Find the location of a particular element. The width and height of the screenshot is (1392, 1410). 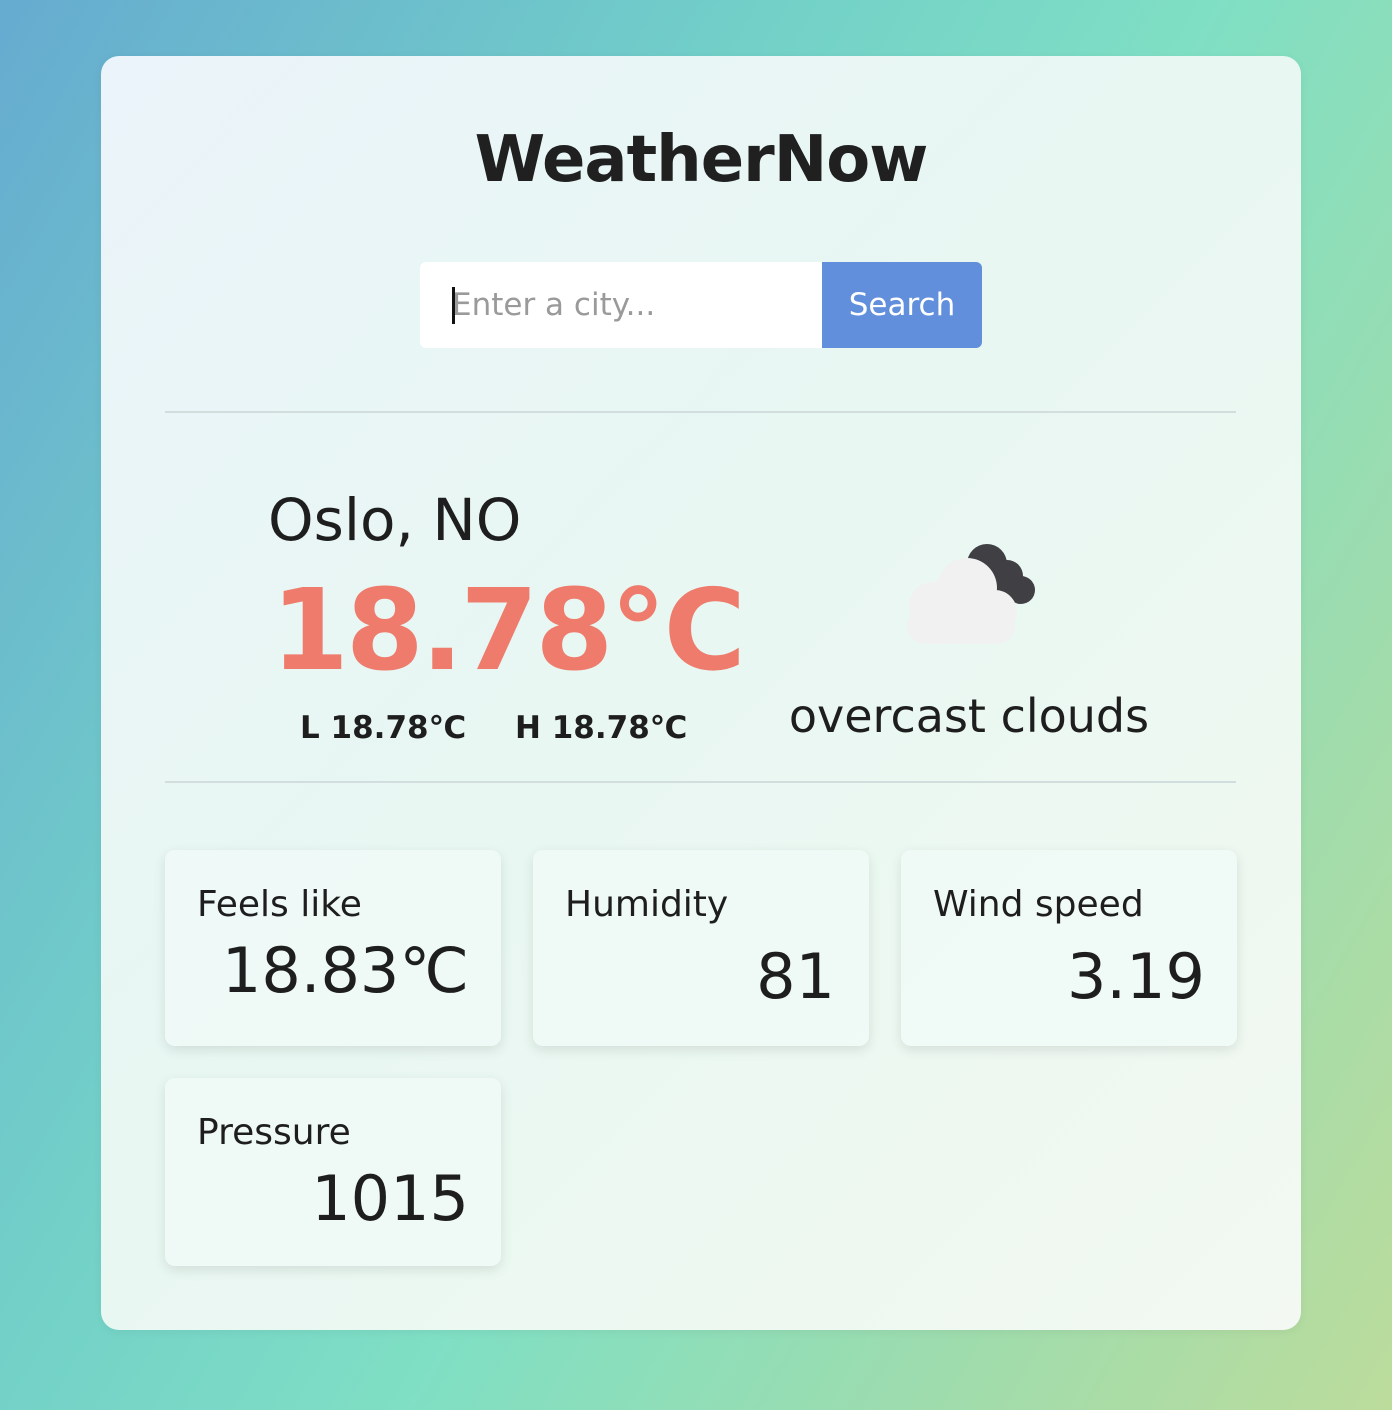

stat-card-wind-speed: Wind speed 3.19 is located at coordinates (1069, 948).